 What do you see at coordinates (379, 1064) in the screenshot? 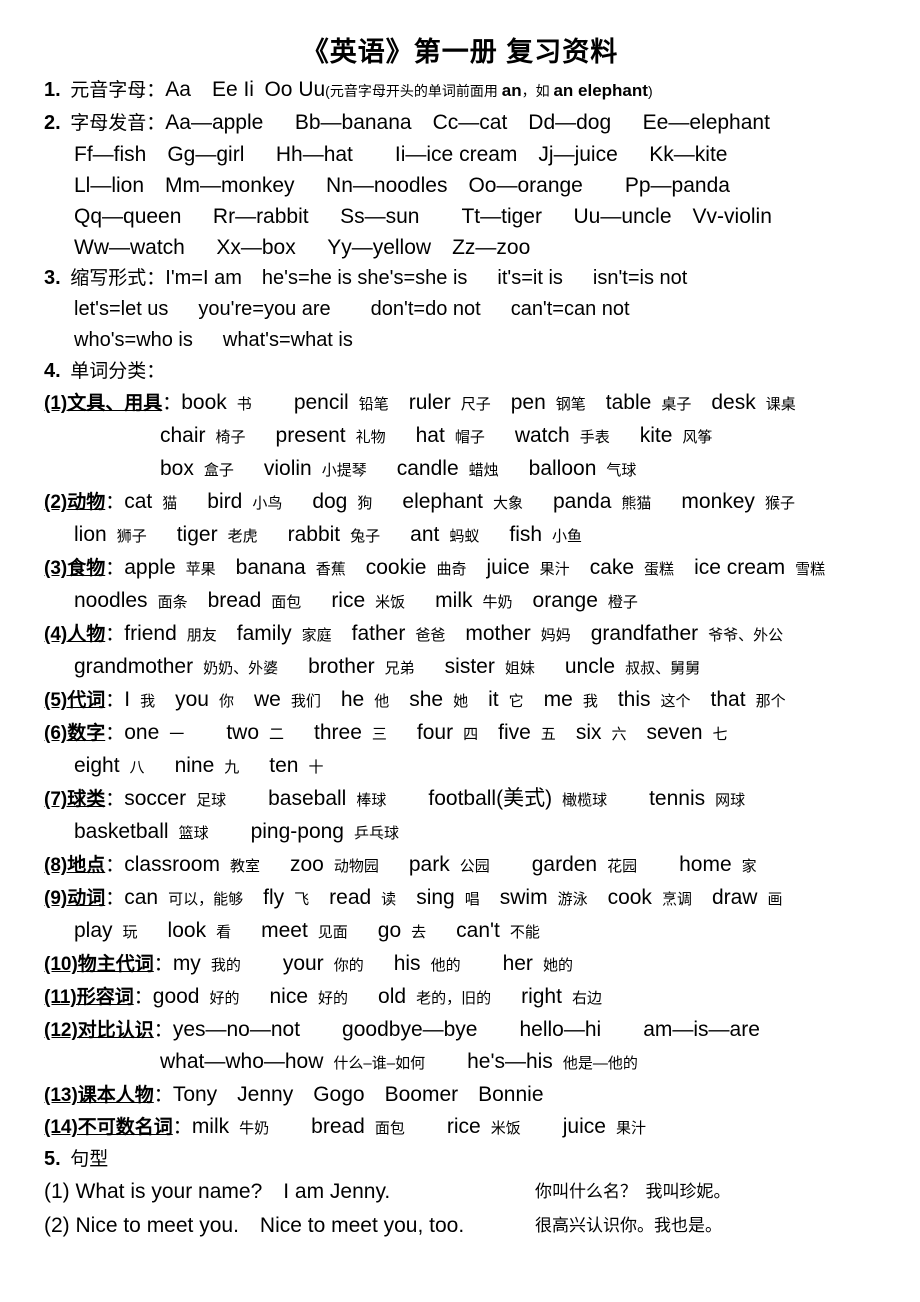
I see `word-gloss: 什么–谁–如何` at bounding box center [379, 1064].